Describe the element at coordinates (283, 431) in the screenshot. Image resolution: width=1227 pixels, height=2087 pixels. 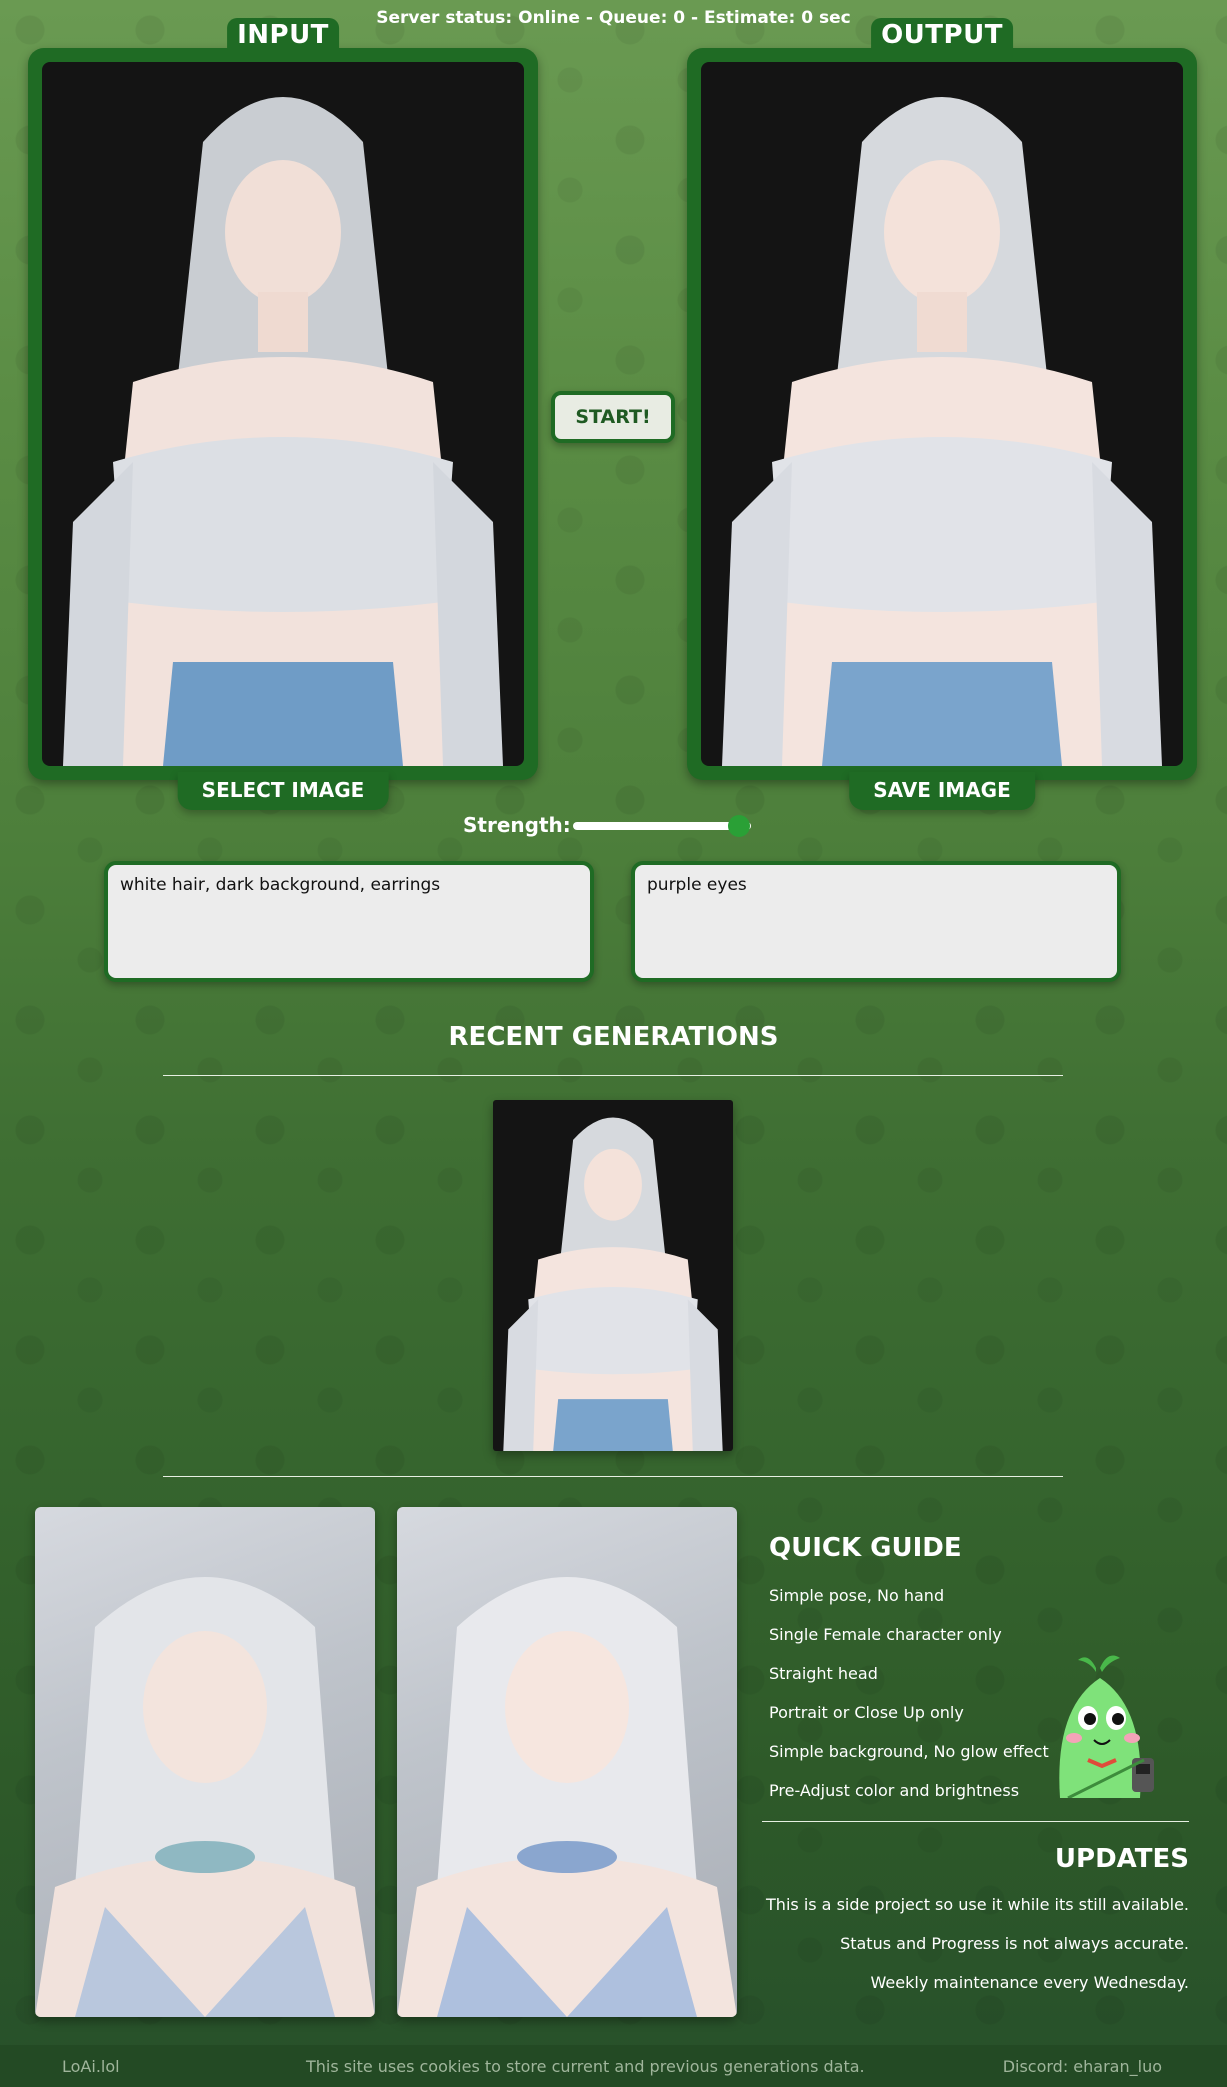
I see `input-character-image` at that location.